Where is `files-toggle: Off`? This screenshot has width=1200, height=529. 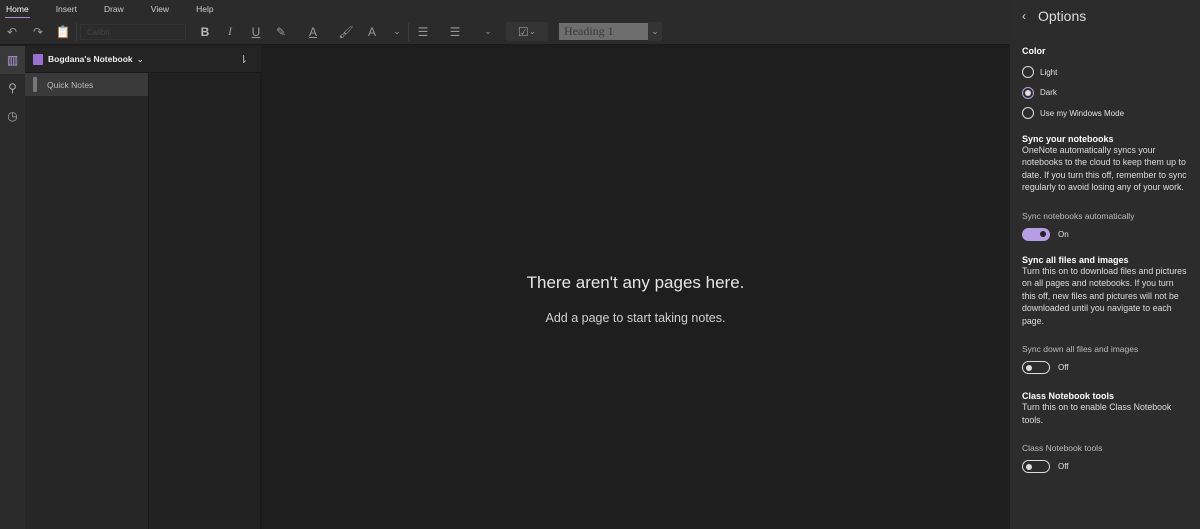 files-toggle: Off is located at coordinates (1105, 367).